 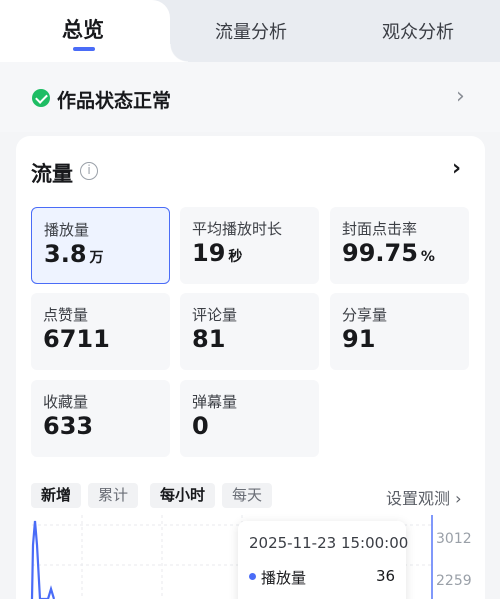 I want to click on metric-value: 3.8 万, so click(x=74, y=254).